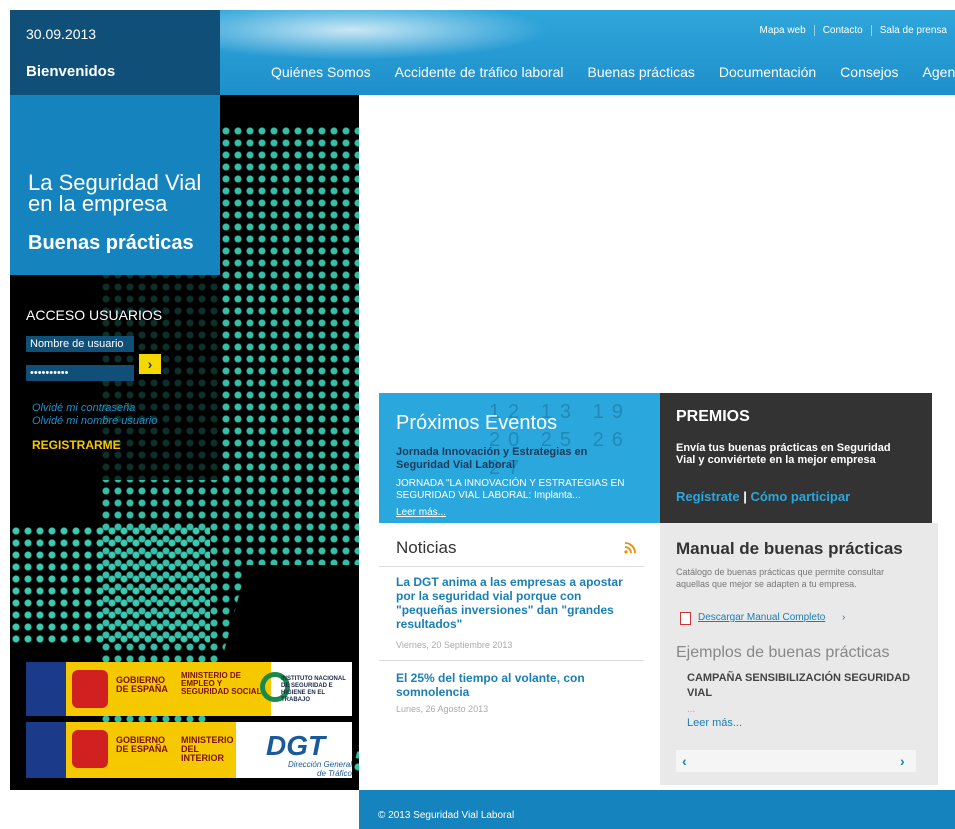 This screenshot has height=829, width=955. Describe the element at coordinates (708, 496) in the screenshot. I see `register-award-link: Regístrate` at that location.